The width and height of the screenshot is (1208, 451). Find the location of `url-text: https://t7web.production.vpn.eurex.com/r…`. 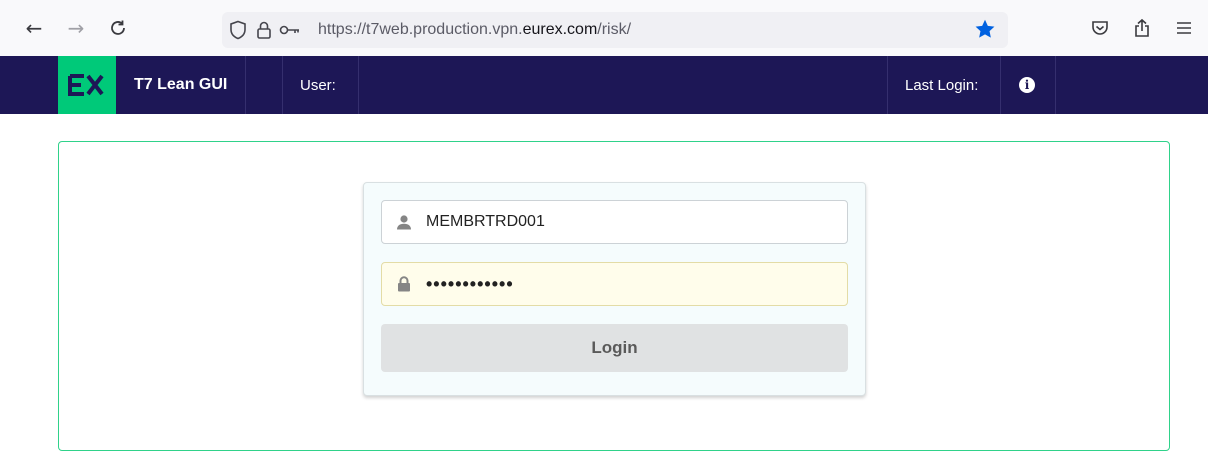

url-text: https://t7web.production.vpn.eurex.com/r… is located at coordinates (474, 30).